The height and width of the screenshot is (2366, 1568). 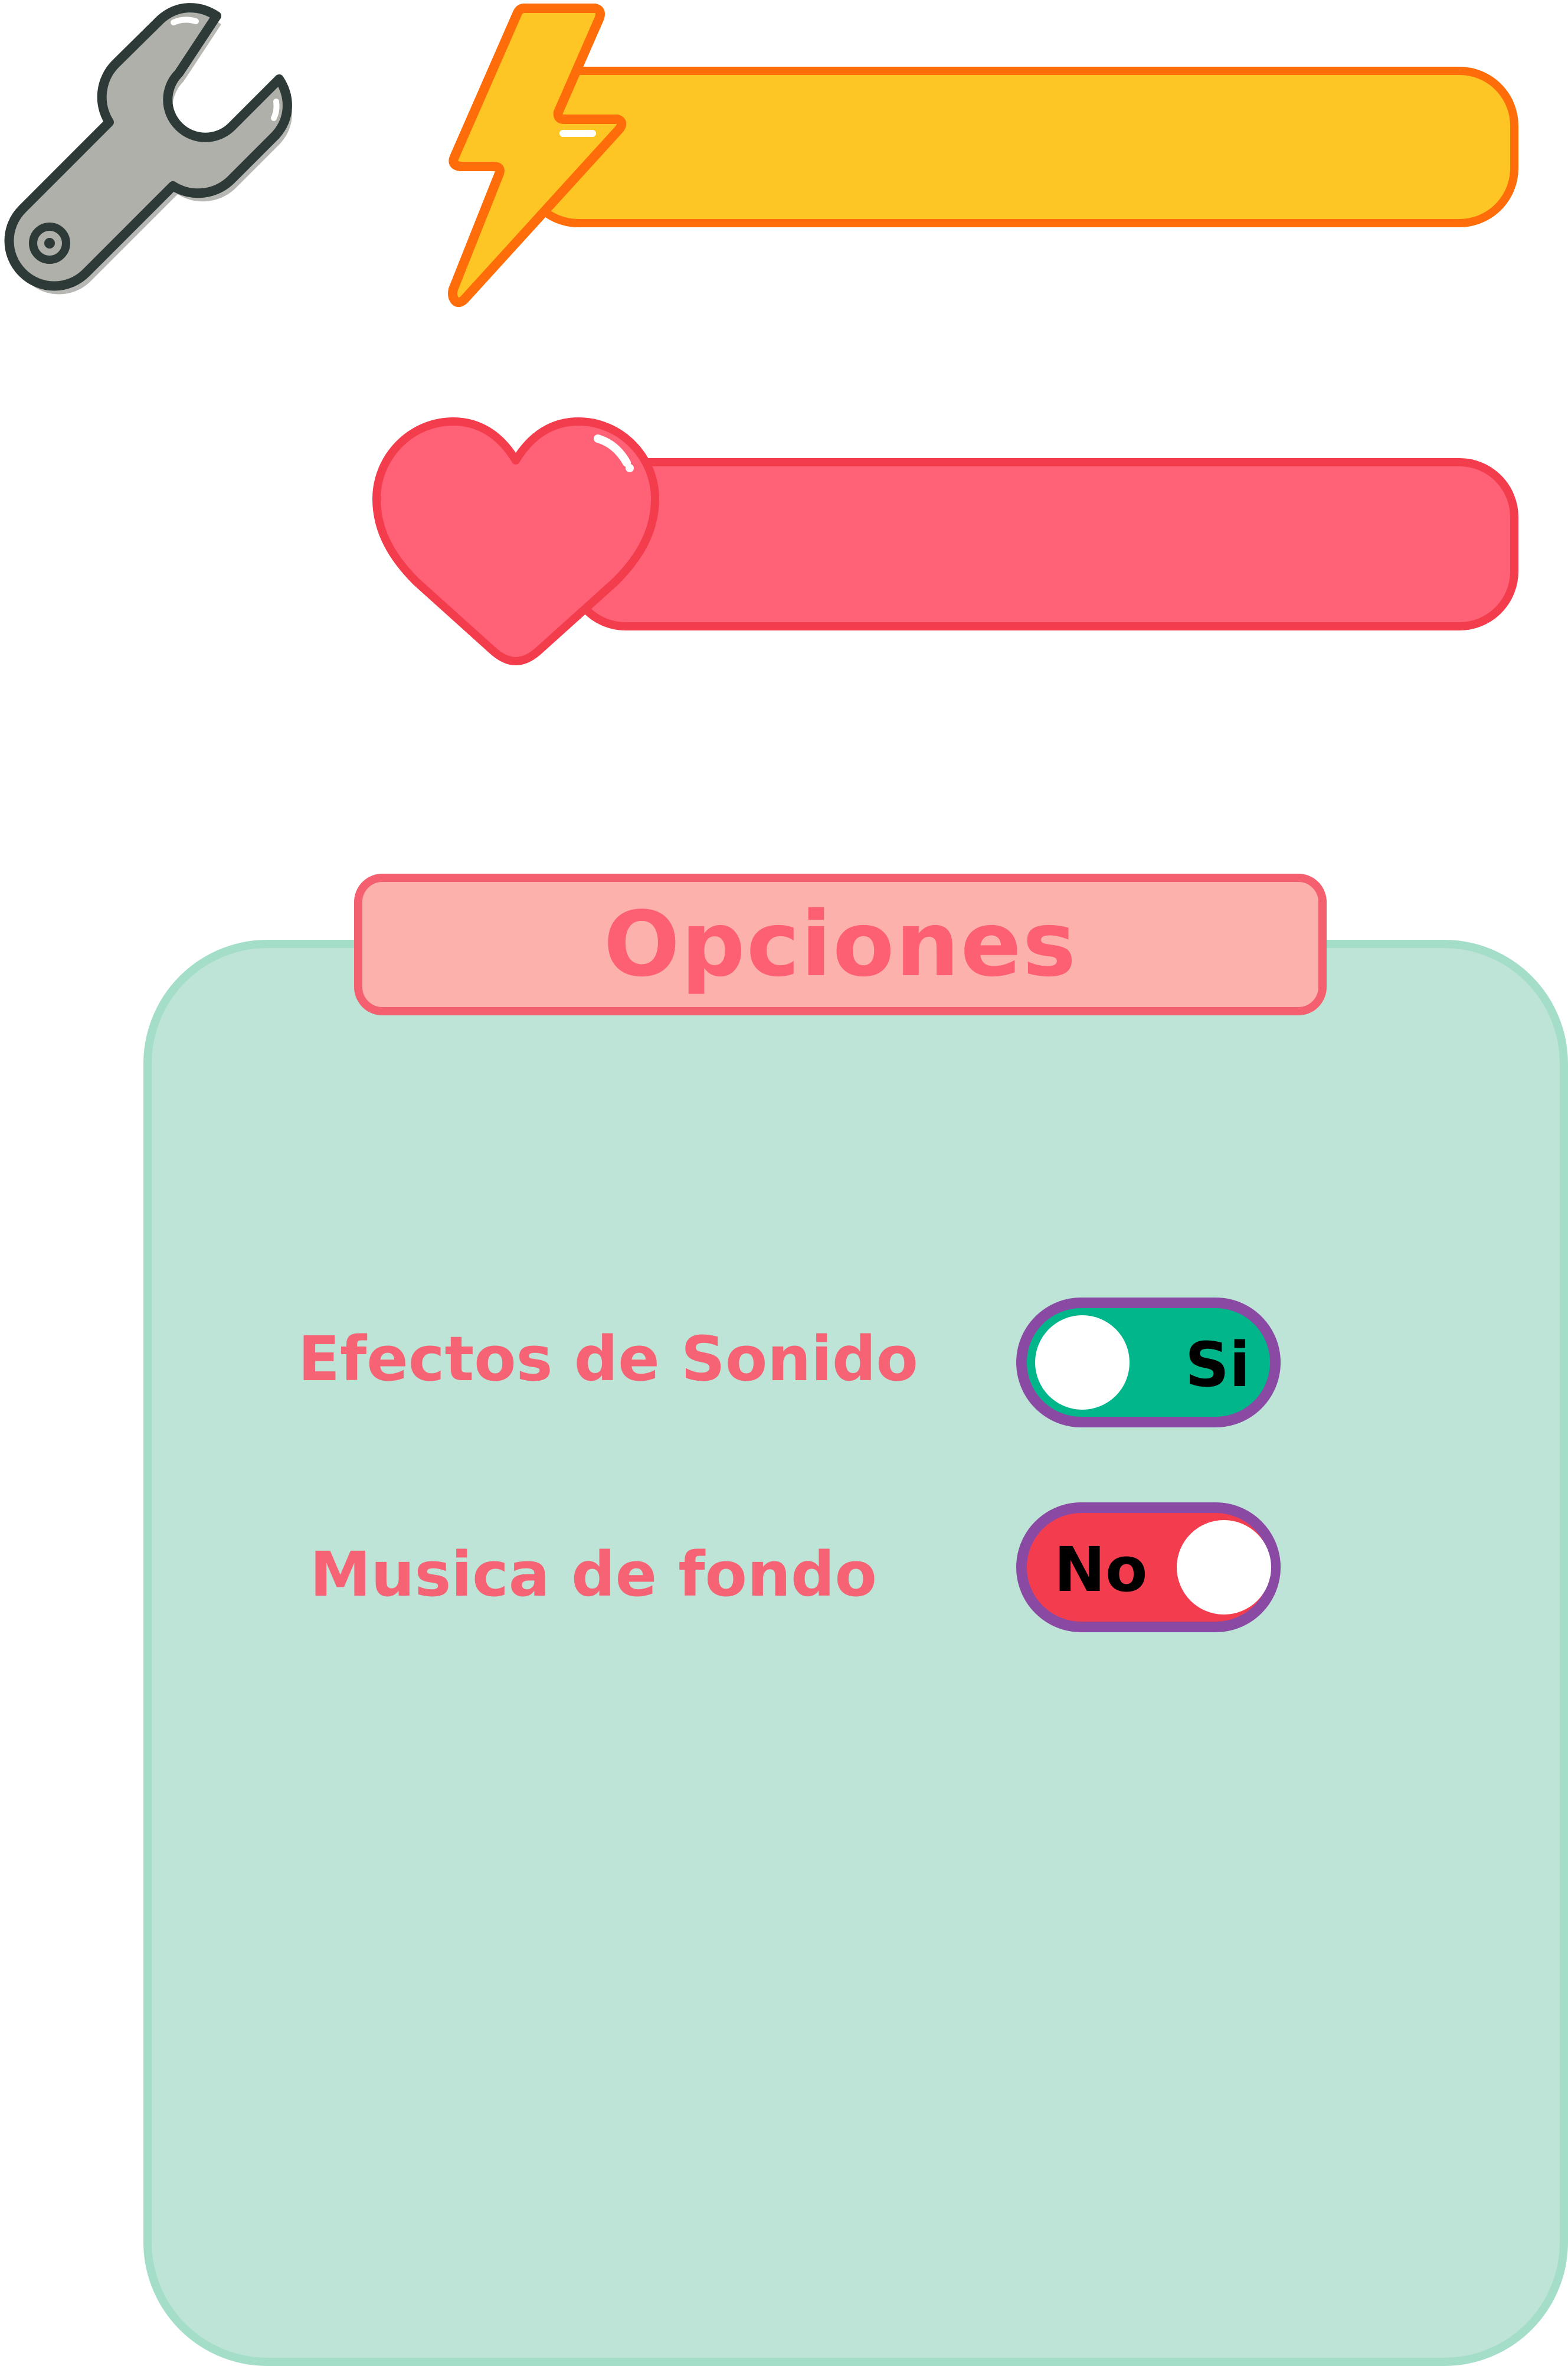 I want to click on background-music-toggle: No, so click(x=1148, y=1567).